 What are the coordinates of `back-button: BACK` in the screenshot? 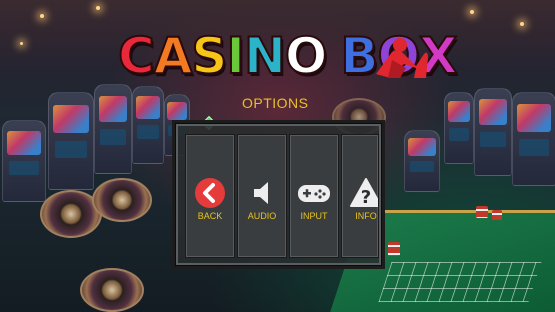 It's located at (210, 196).